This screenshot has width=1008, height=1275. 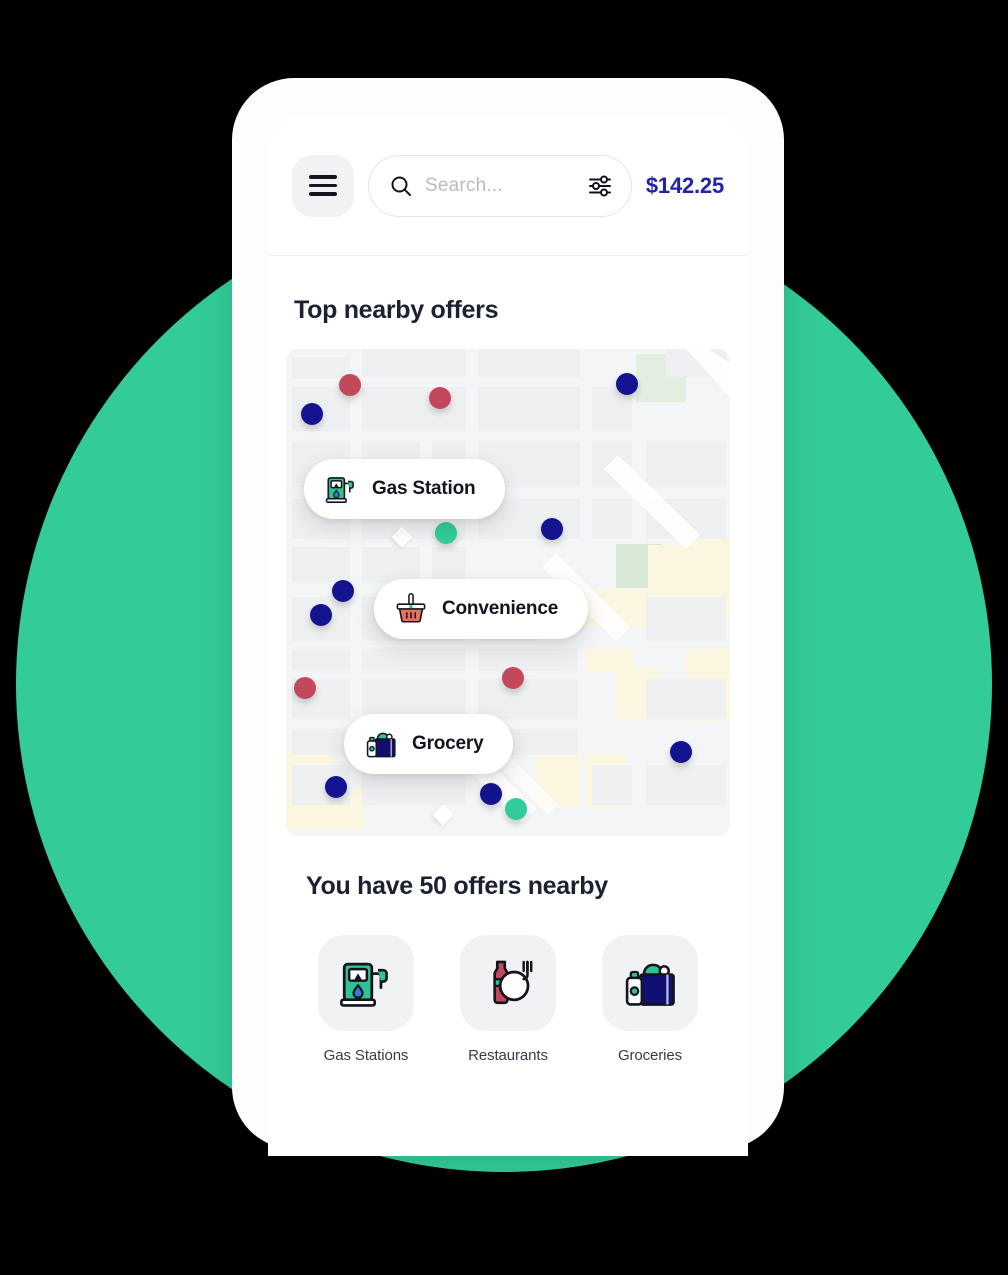 What do you see at coordinates (448, 743) in the screenshot?
I see `map-pill-label: Grocery` at bounding box center [448, 743].